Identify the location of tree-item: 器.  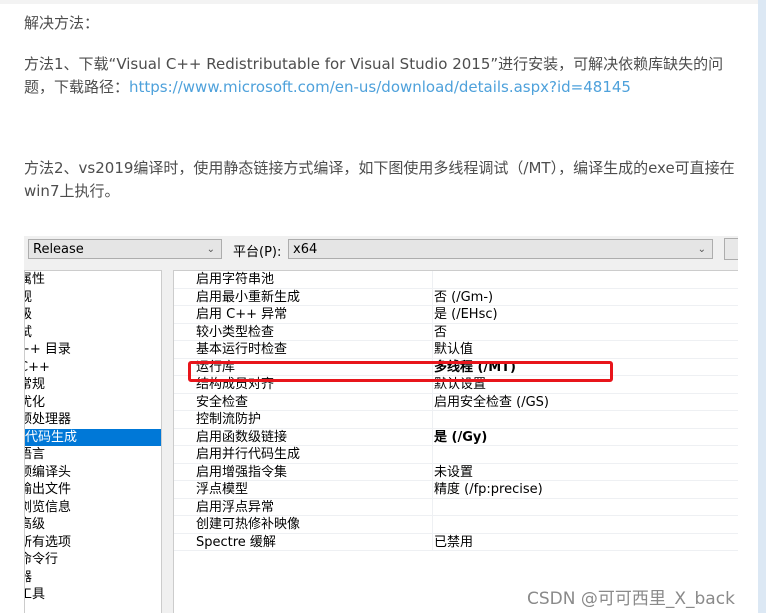
(93, 578).